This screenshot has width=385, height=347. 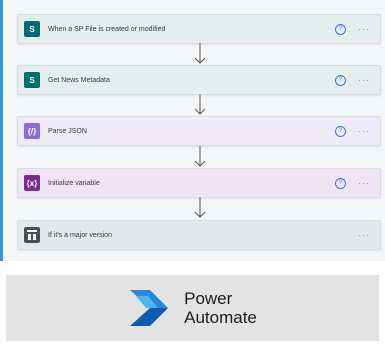 I want to click on variable-icon: {x}, so click(x=32, y=183).